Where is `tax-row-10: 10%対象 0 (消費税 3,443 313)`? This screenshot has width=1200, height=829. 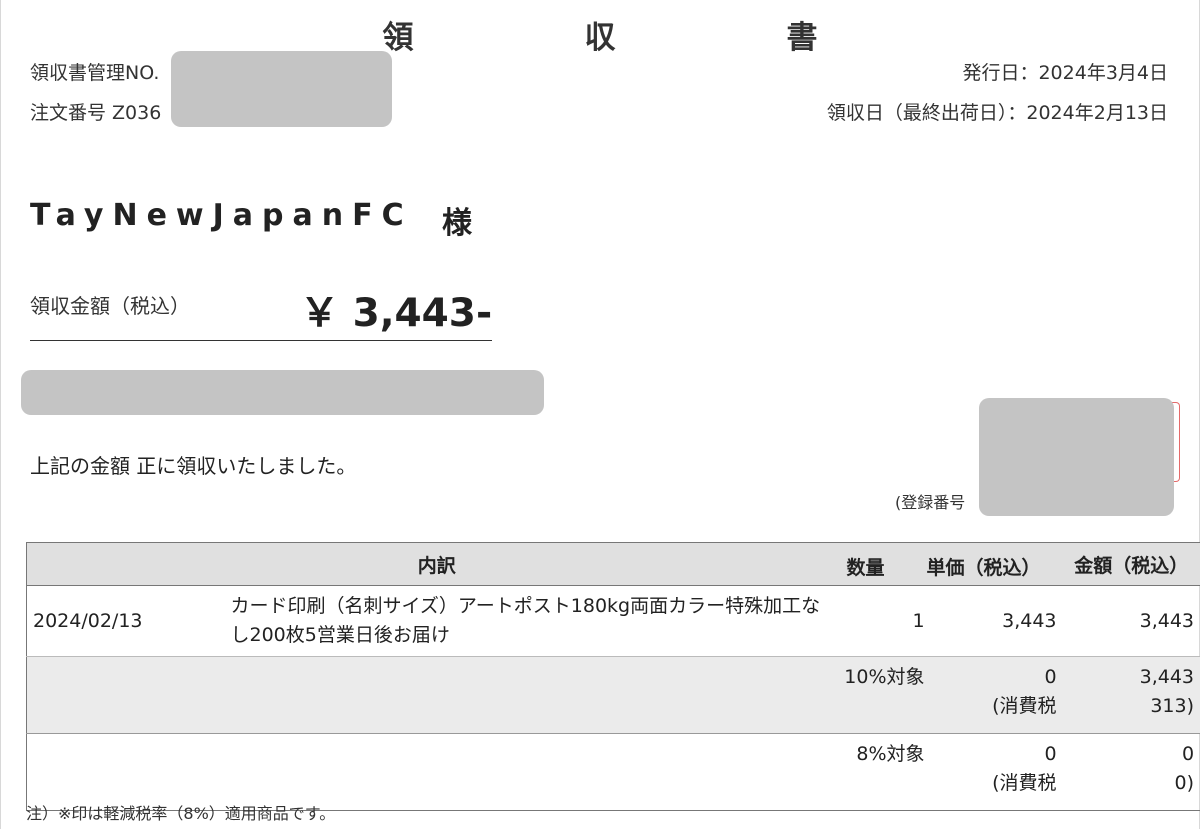
tax-row-10: 10%対象 0 (消費税 3,443 313) is located at coordinates (613, 695).